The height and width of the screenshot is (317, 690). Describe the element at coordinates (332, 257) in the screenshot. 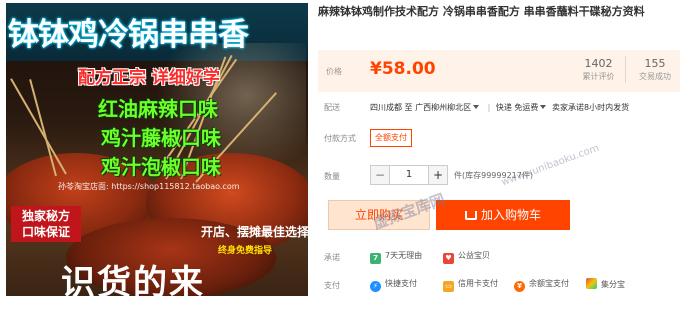

I see `guarantee-label: 承诺` at that location.